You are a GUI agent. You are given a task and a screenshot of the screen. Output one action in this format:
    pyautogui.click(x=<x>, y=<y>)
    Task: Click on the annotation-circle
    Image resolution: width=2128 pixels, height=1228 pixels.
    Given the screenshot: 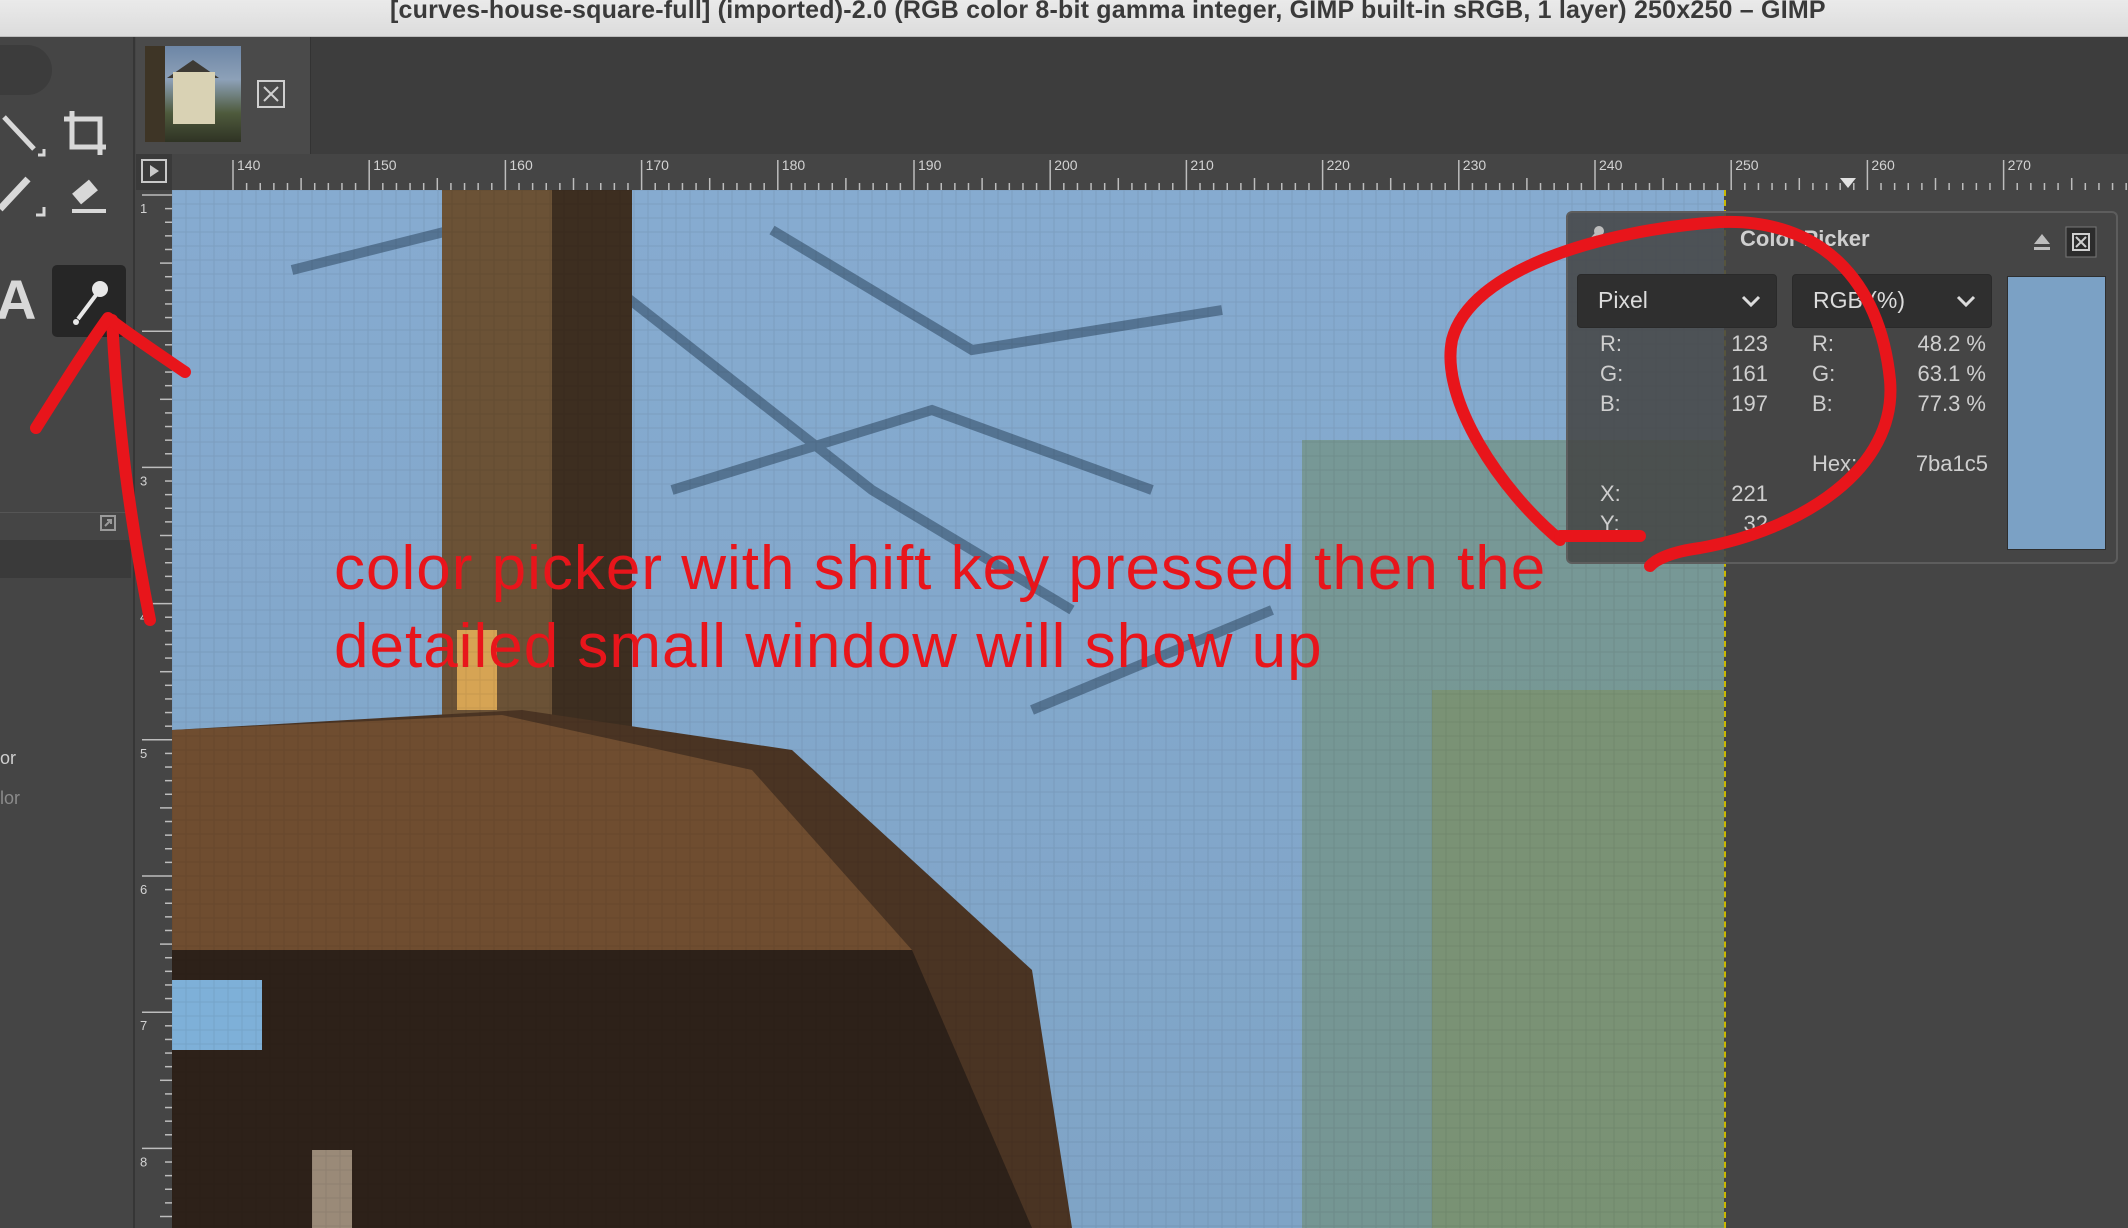 What is the action you would take?
    pyautogui.click(x=1670, y=393)
    